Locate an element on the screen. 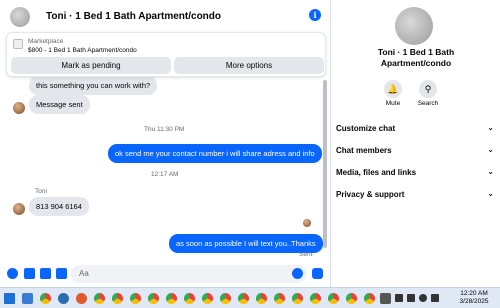 The image size is (500, 308). wifi-icon is located at coordinates (423, 298).